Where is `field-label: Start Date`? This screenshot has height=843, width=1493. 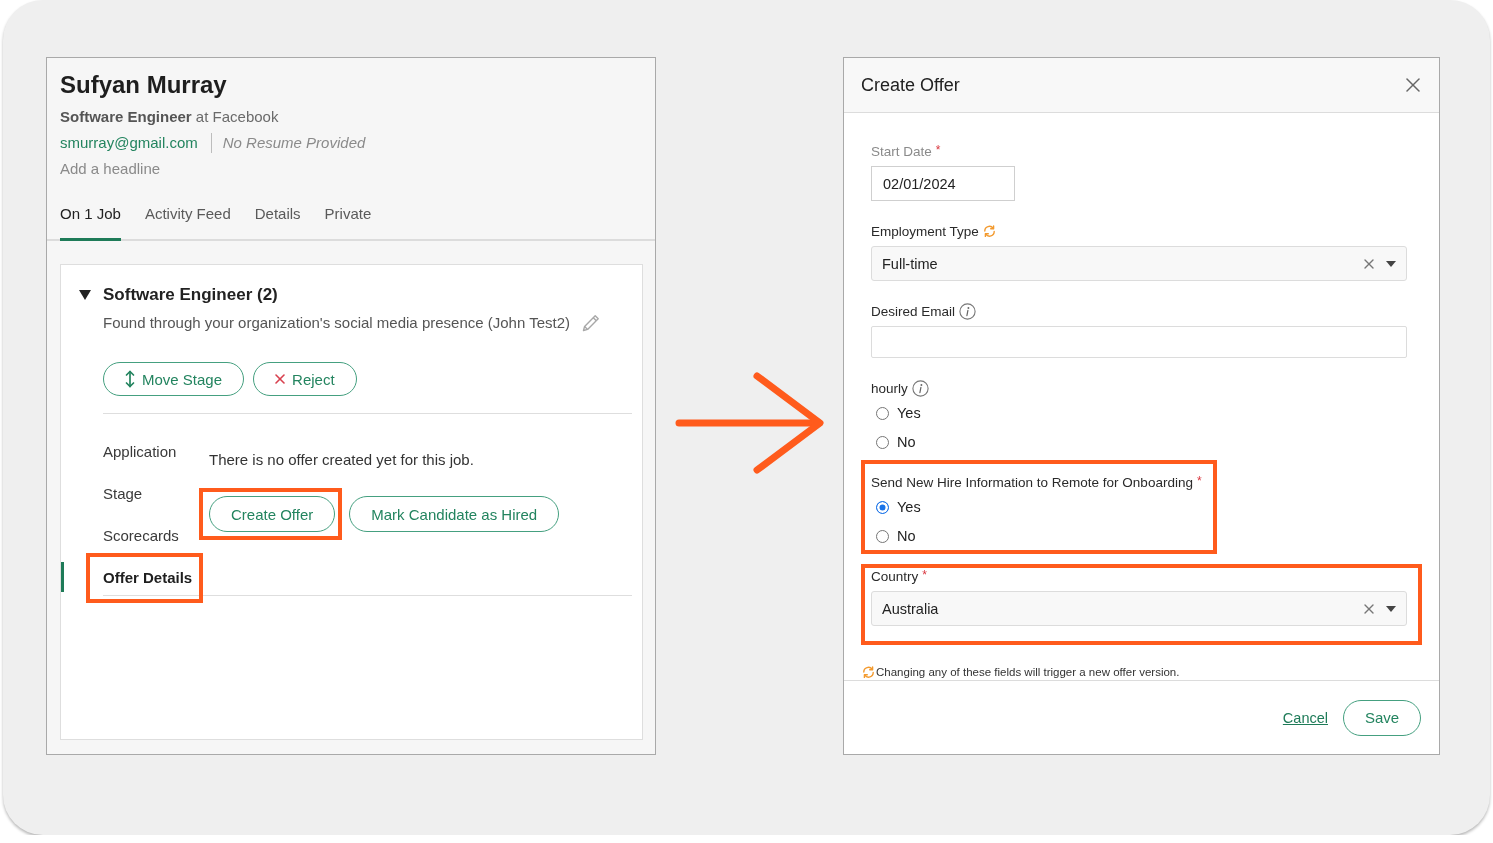
field-label: Start Date is located at coordinates (901, 151).